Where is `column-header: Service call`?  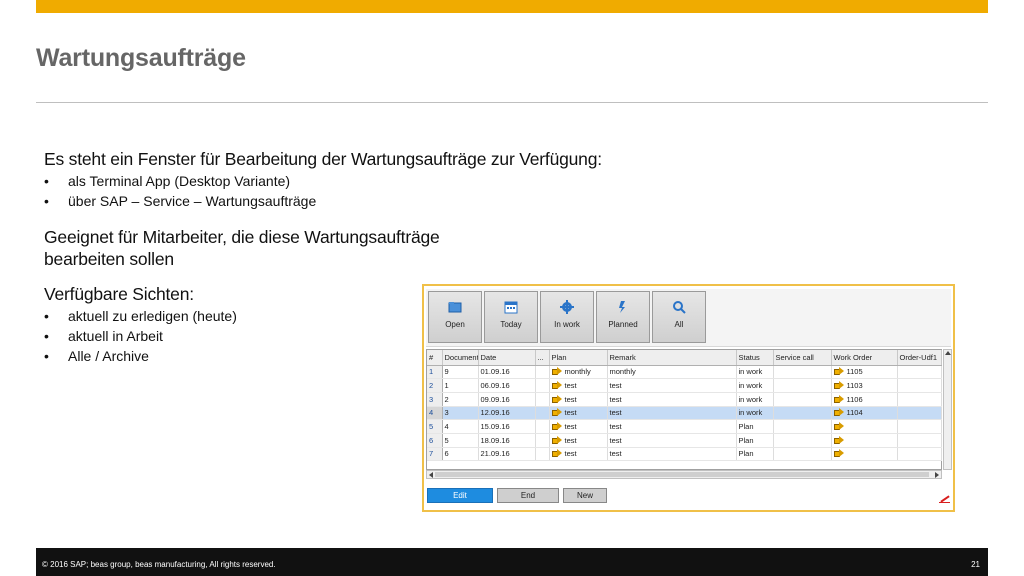 column-header: Service call is located at coordinates (802, 358).